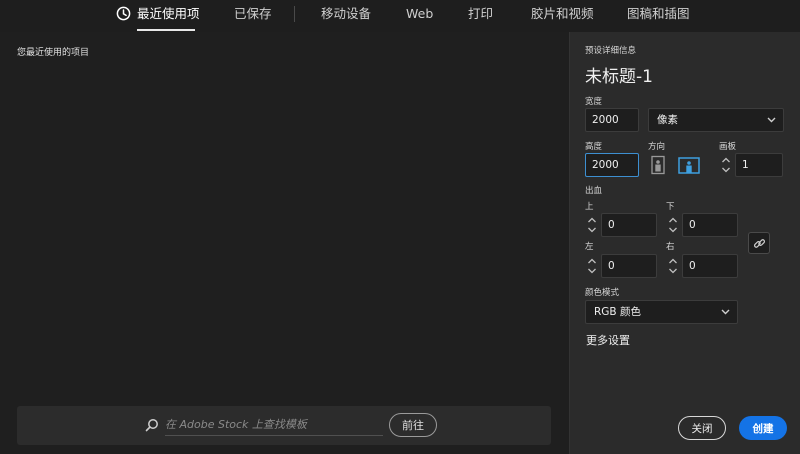 The height and width of the screenshot is (454, 800). Describe the element at coordinates (673, 266) in the screenshot. I see `bleed-right-stepper-icon` at that location.